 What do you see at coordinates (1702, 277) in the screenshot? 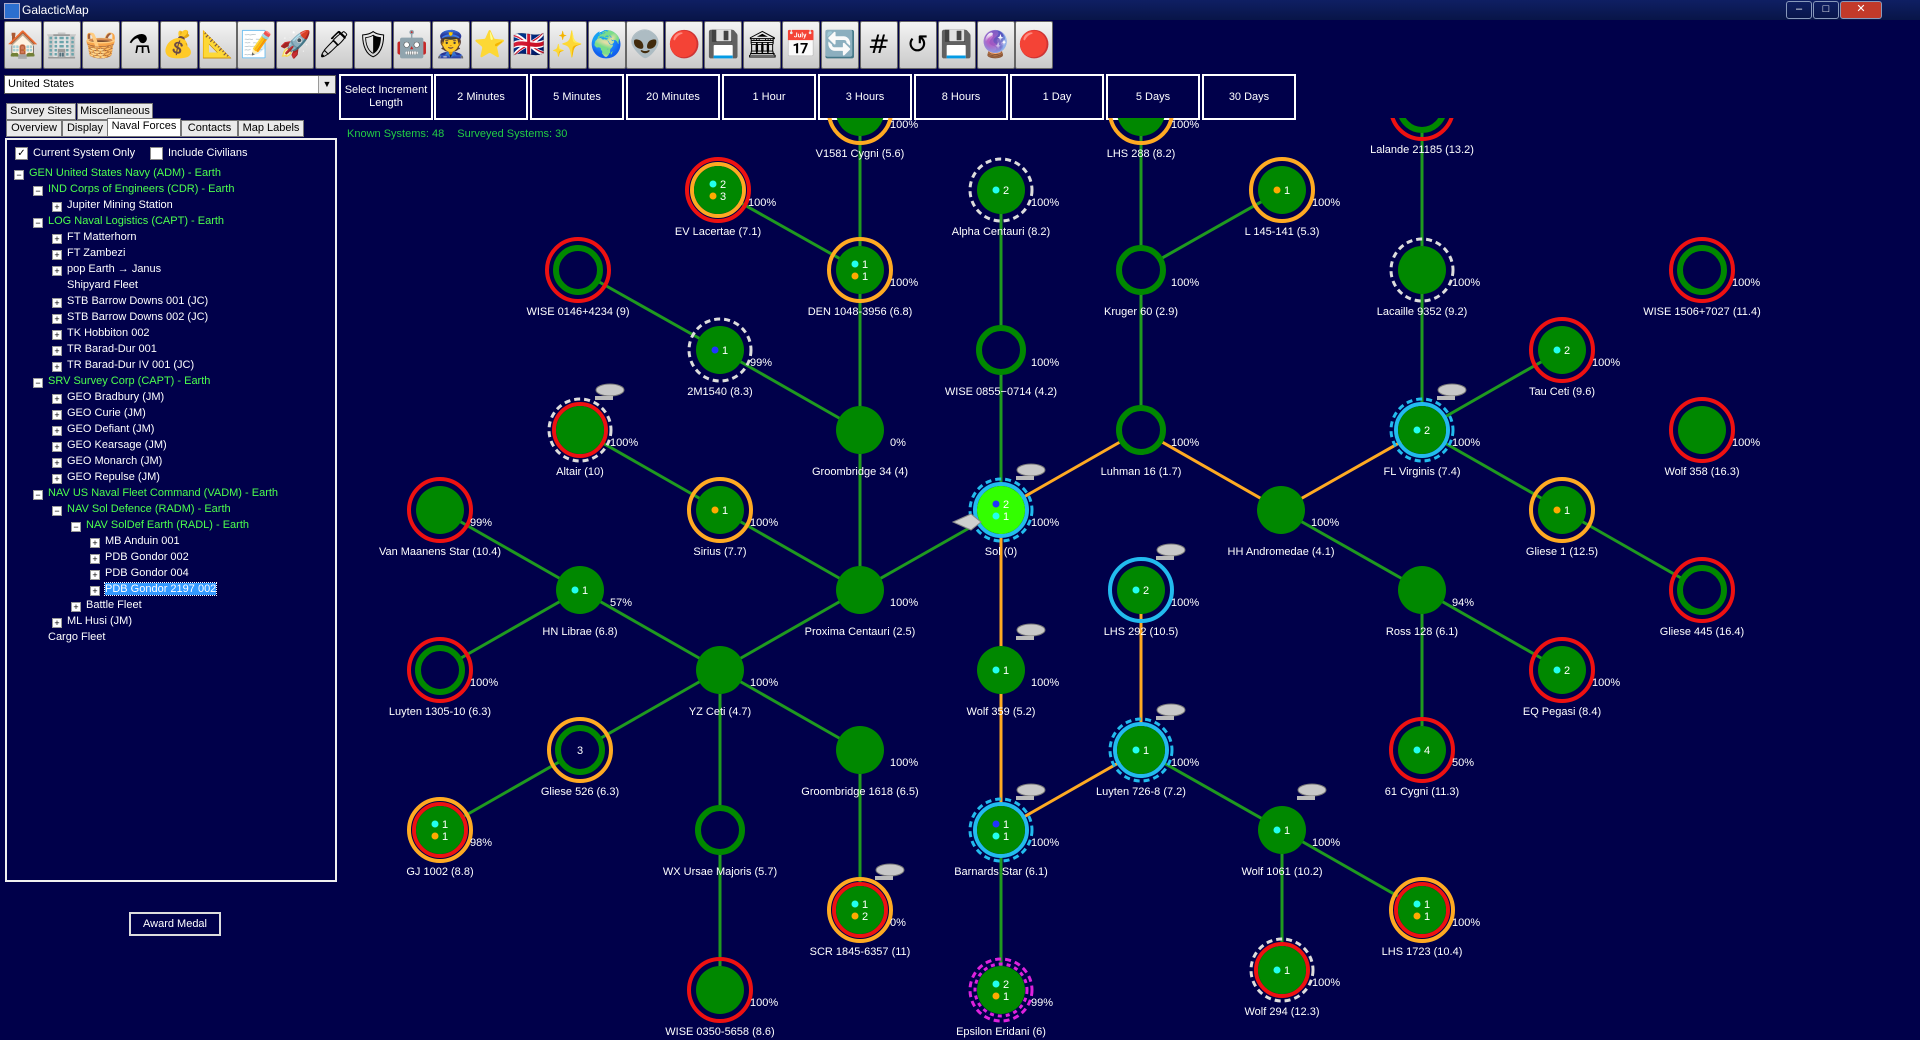
I see `star-system: WISE 1506+7027 (11.4) 100%` at bounding box center [1702, 277].